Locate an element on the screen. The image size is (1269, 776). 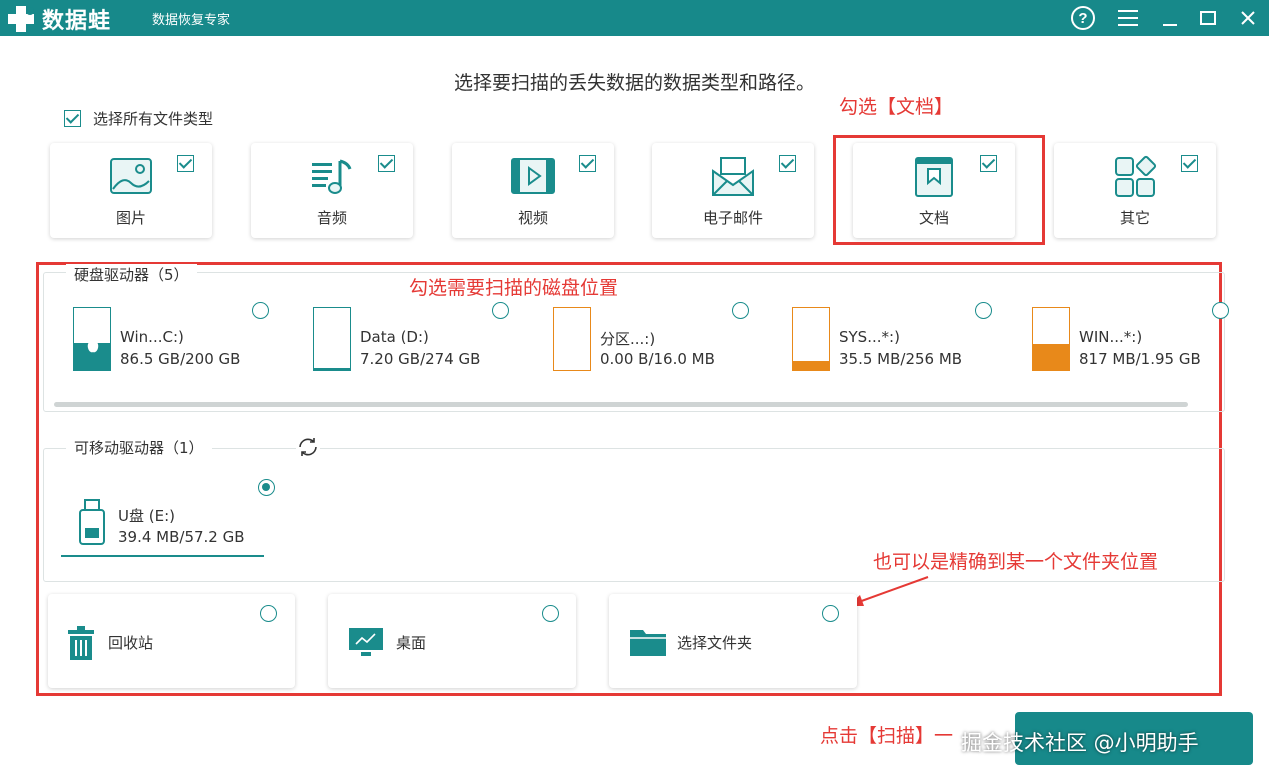
file-type-label: 图片 is located at coordinates (130, 218).